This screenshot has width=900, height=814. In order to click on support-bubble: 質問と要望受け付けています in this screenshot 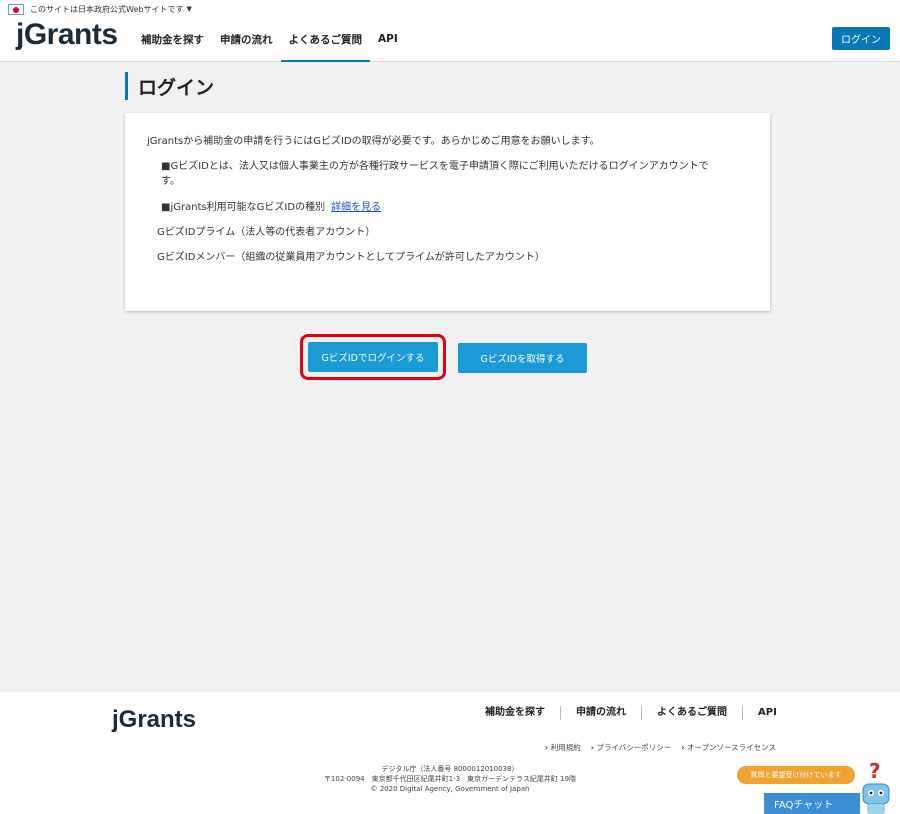, I will do `click(796, 775)`.